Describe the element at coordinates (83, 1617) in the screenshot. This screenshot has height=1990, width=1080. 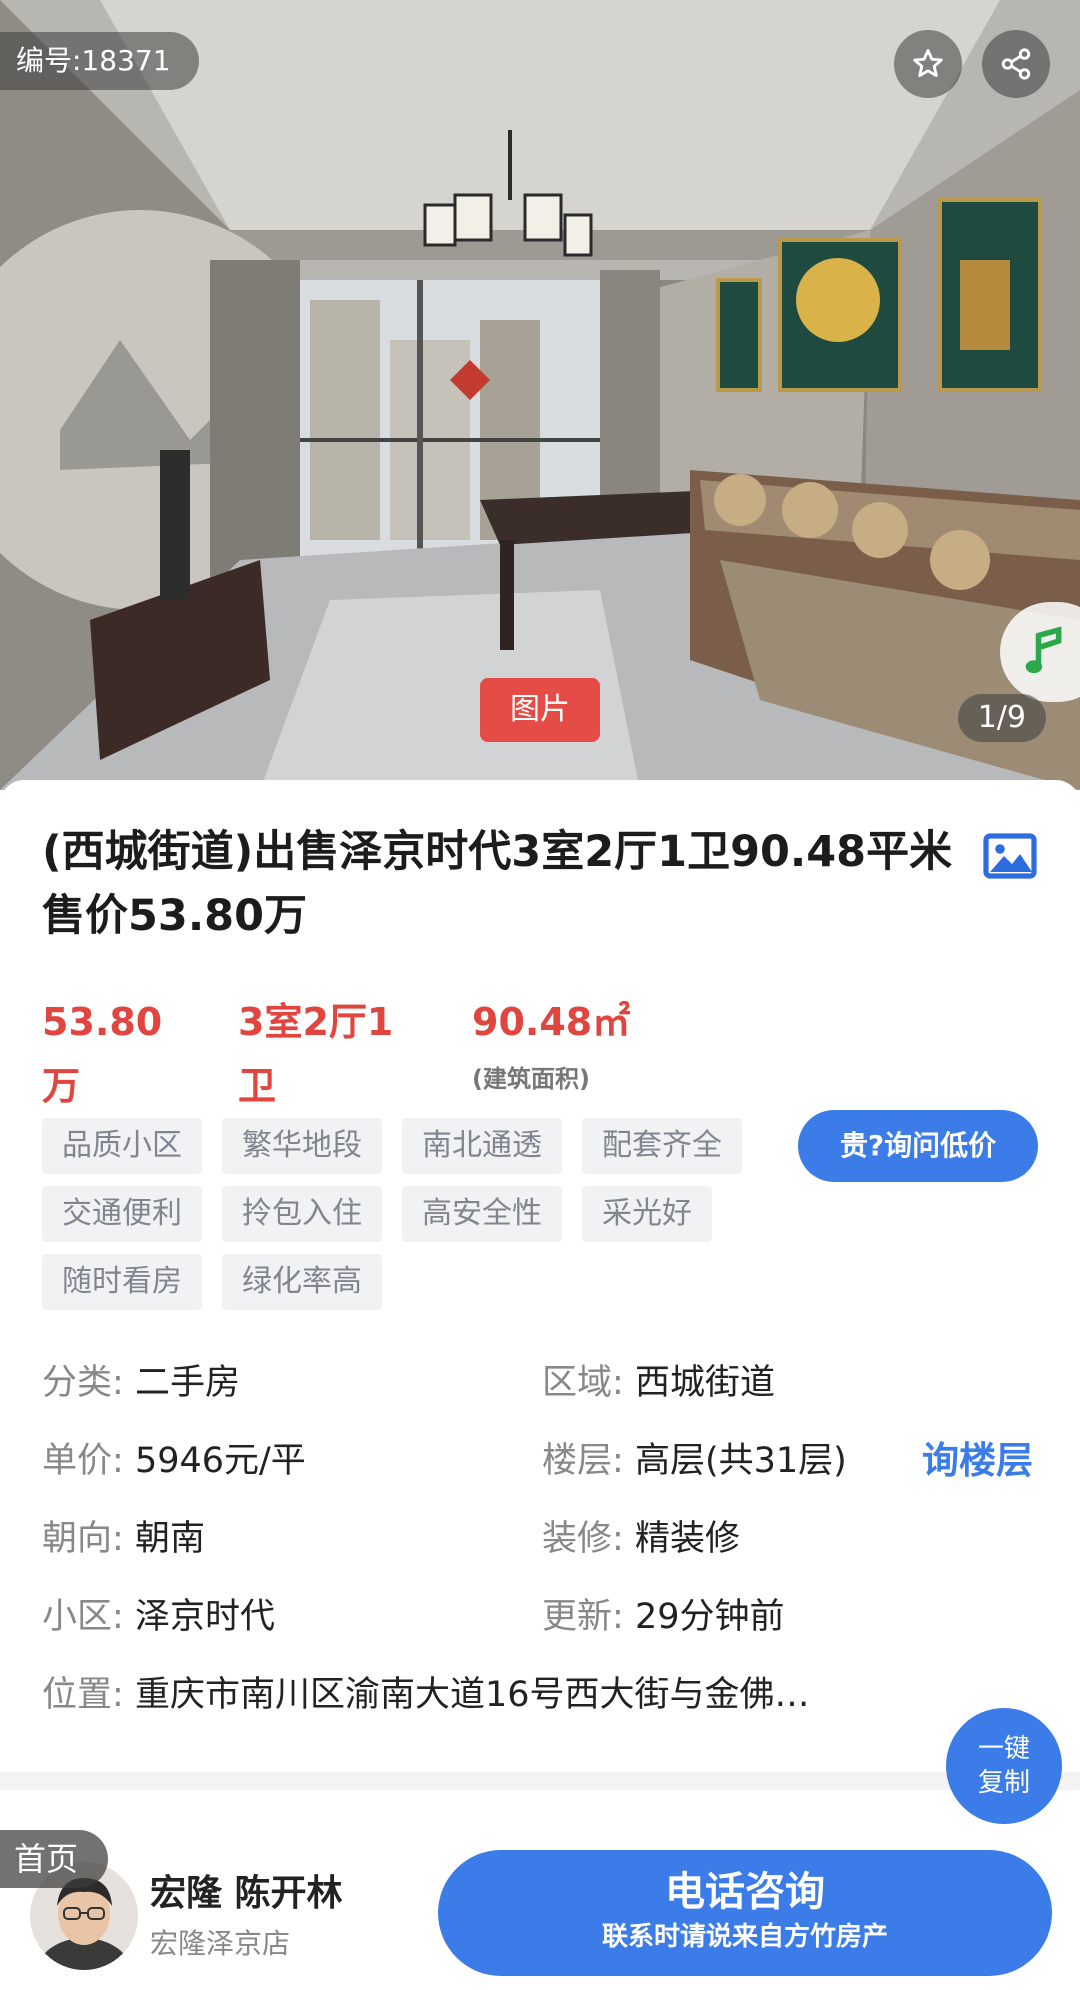
I see `detail-label: 小区:` at that location.